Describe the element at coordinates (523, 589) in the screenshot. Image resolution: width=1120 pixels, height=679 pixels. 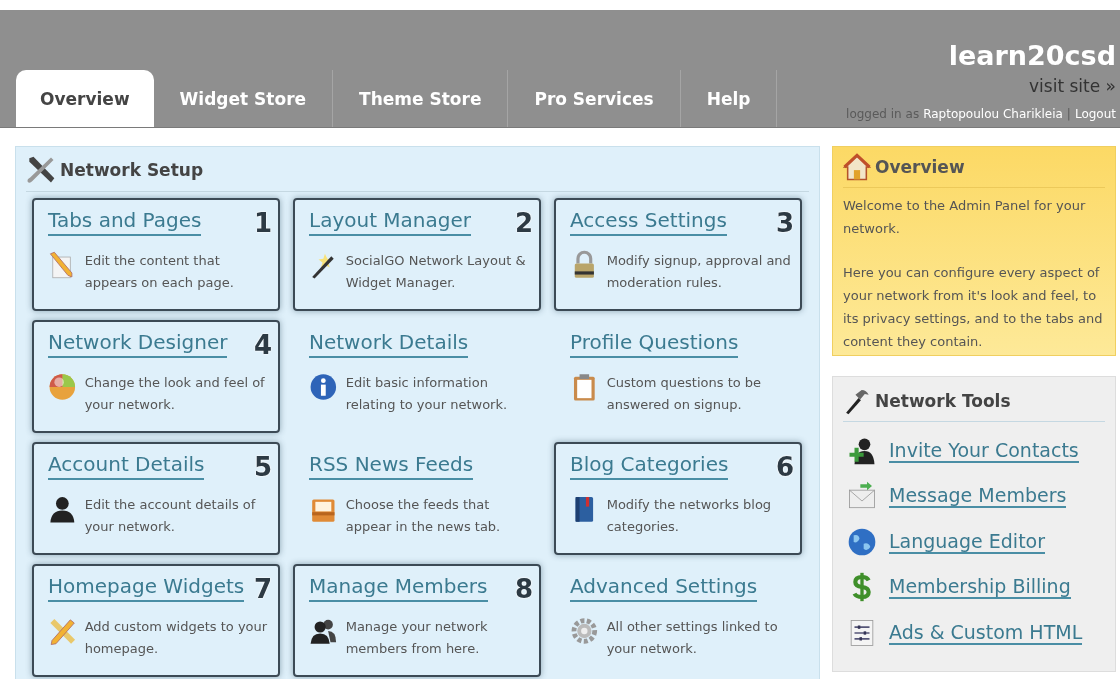
I see `step-number: 8` at that location.